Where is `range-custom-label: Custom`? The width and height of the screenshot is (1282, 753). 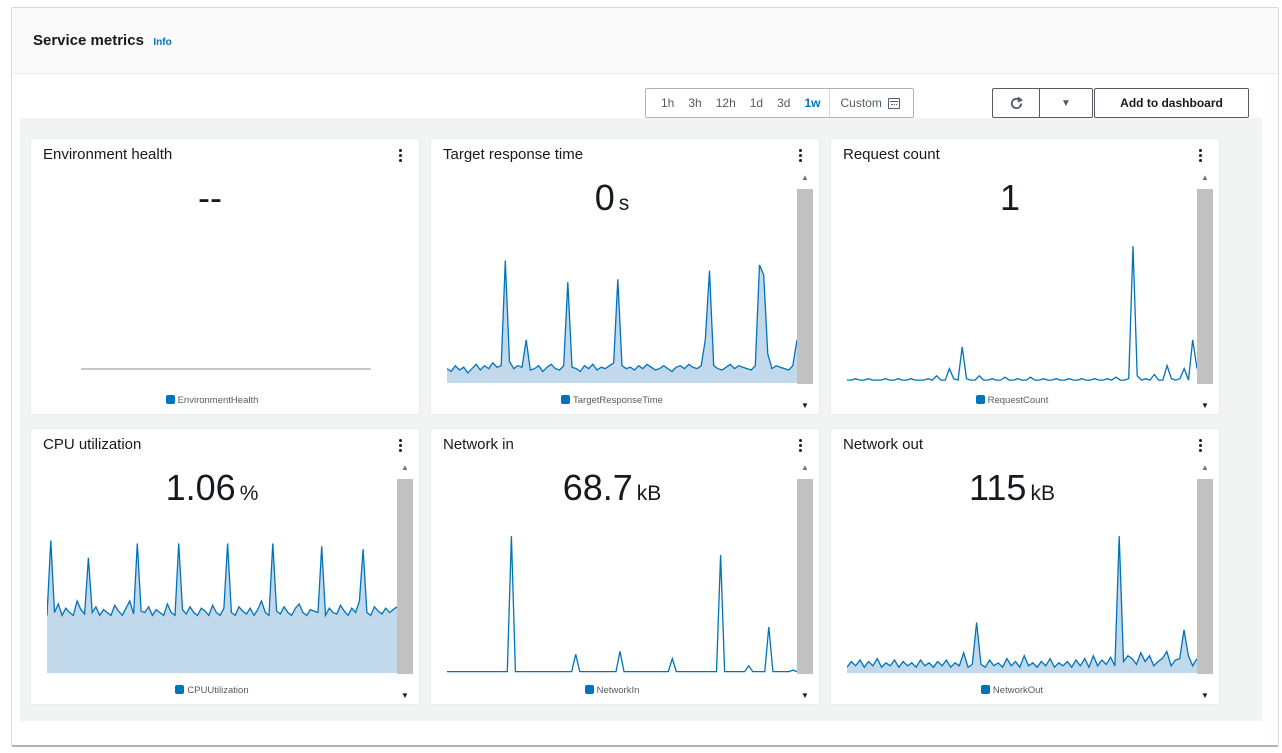 range-custom-label: Custom is located at coordinates (861, 103).